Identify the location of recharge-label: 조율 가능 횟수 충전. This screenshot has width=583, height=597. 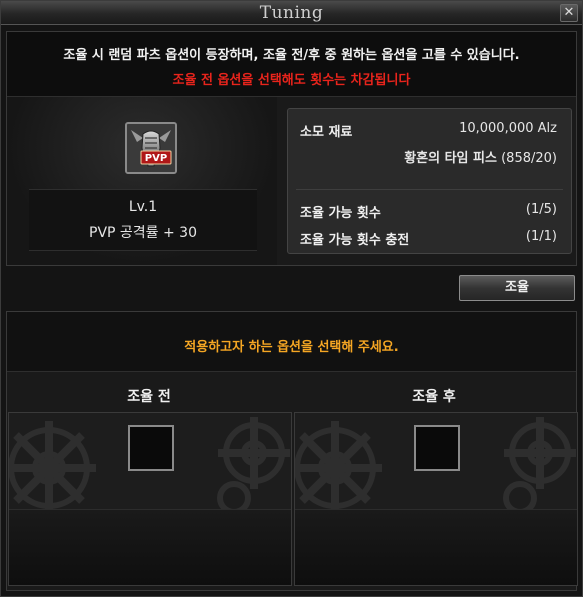
(355, 240).